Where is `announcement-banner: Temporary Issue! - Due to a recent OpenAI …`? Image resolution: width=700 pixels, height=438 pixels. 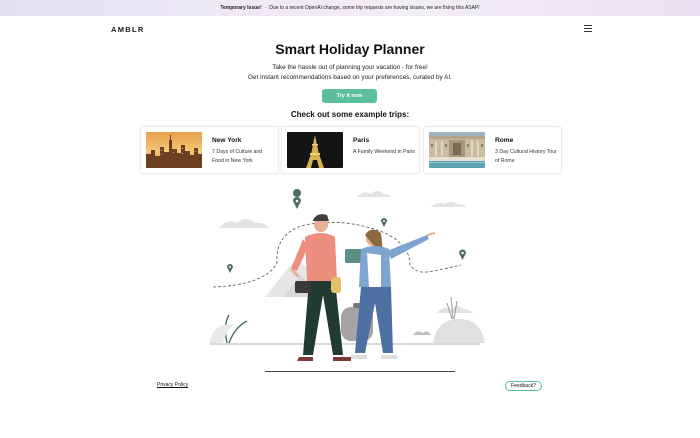
announcement-banner: Temporary Issue! - Due to a recent OpenAI … is located at coordinates (350, 8).